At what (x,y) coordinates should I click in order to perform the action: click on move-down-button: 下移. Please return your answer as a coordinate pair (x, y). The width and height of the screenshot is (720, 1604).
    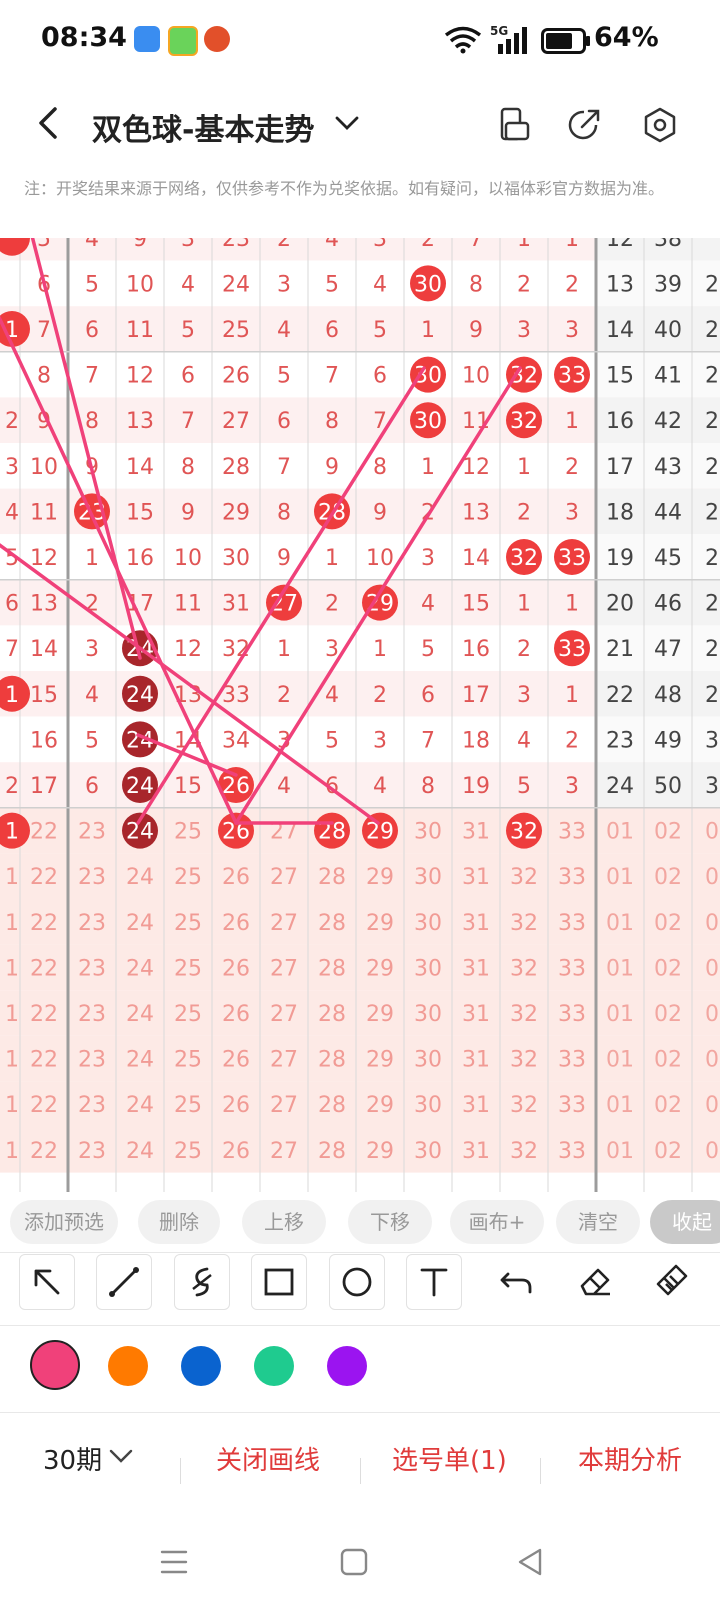
    Looking at the image, I should click on (390, 1222).